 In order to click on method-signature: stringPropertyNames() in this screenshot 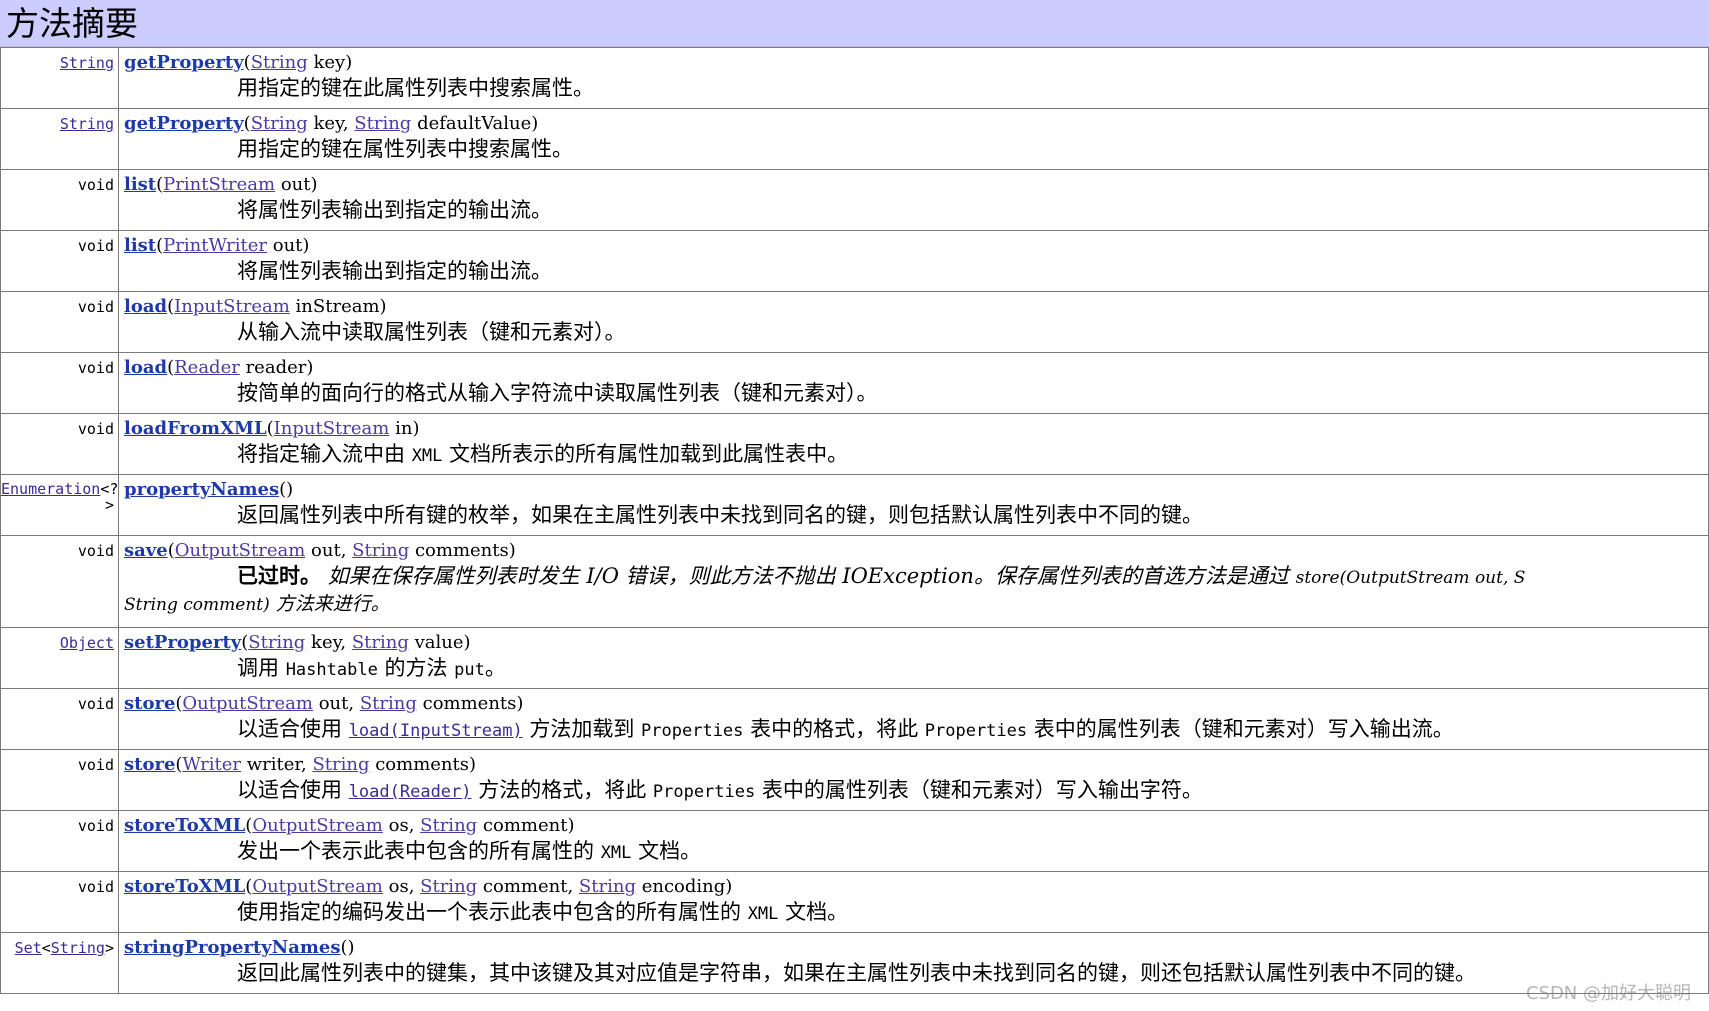, I will do `click(239, 947)`.